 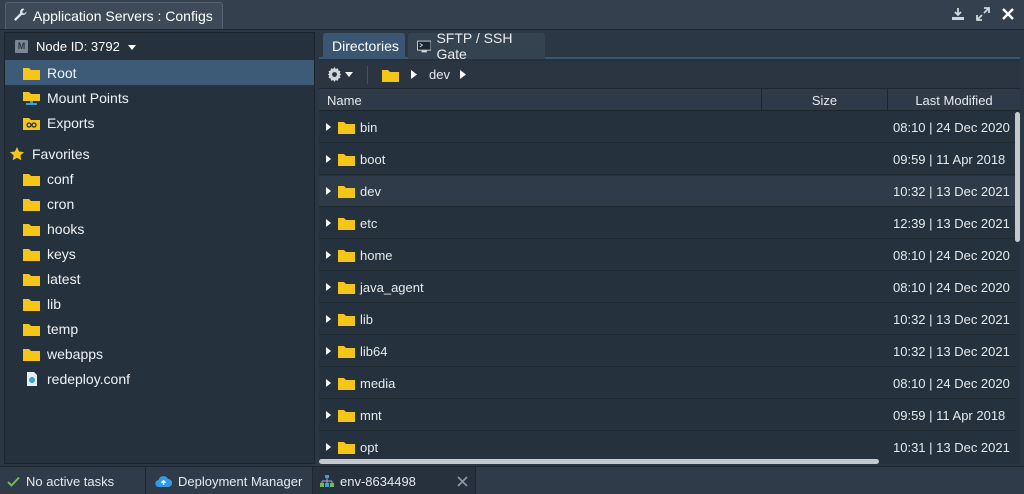 What do you see at coordinates (390, 75) in the screenshot?
I see `root-folder-icon` at bounding box center [390, 75].